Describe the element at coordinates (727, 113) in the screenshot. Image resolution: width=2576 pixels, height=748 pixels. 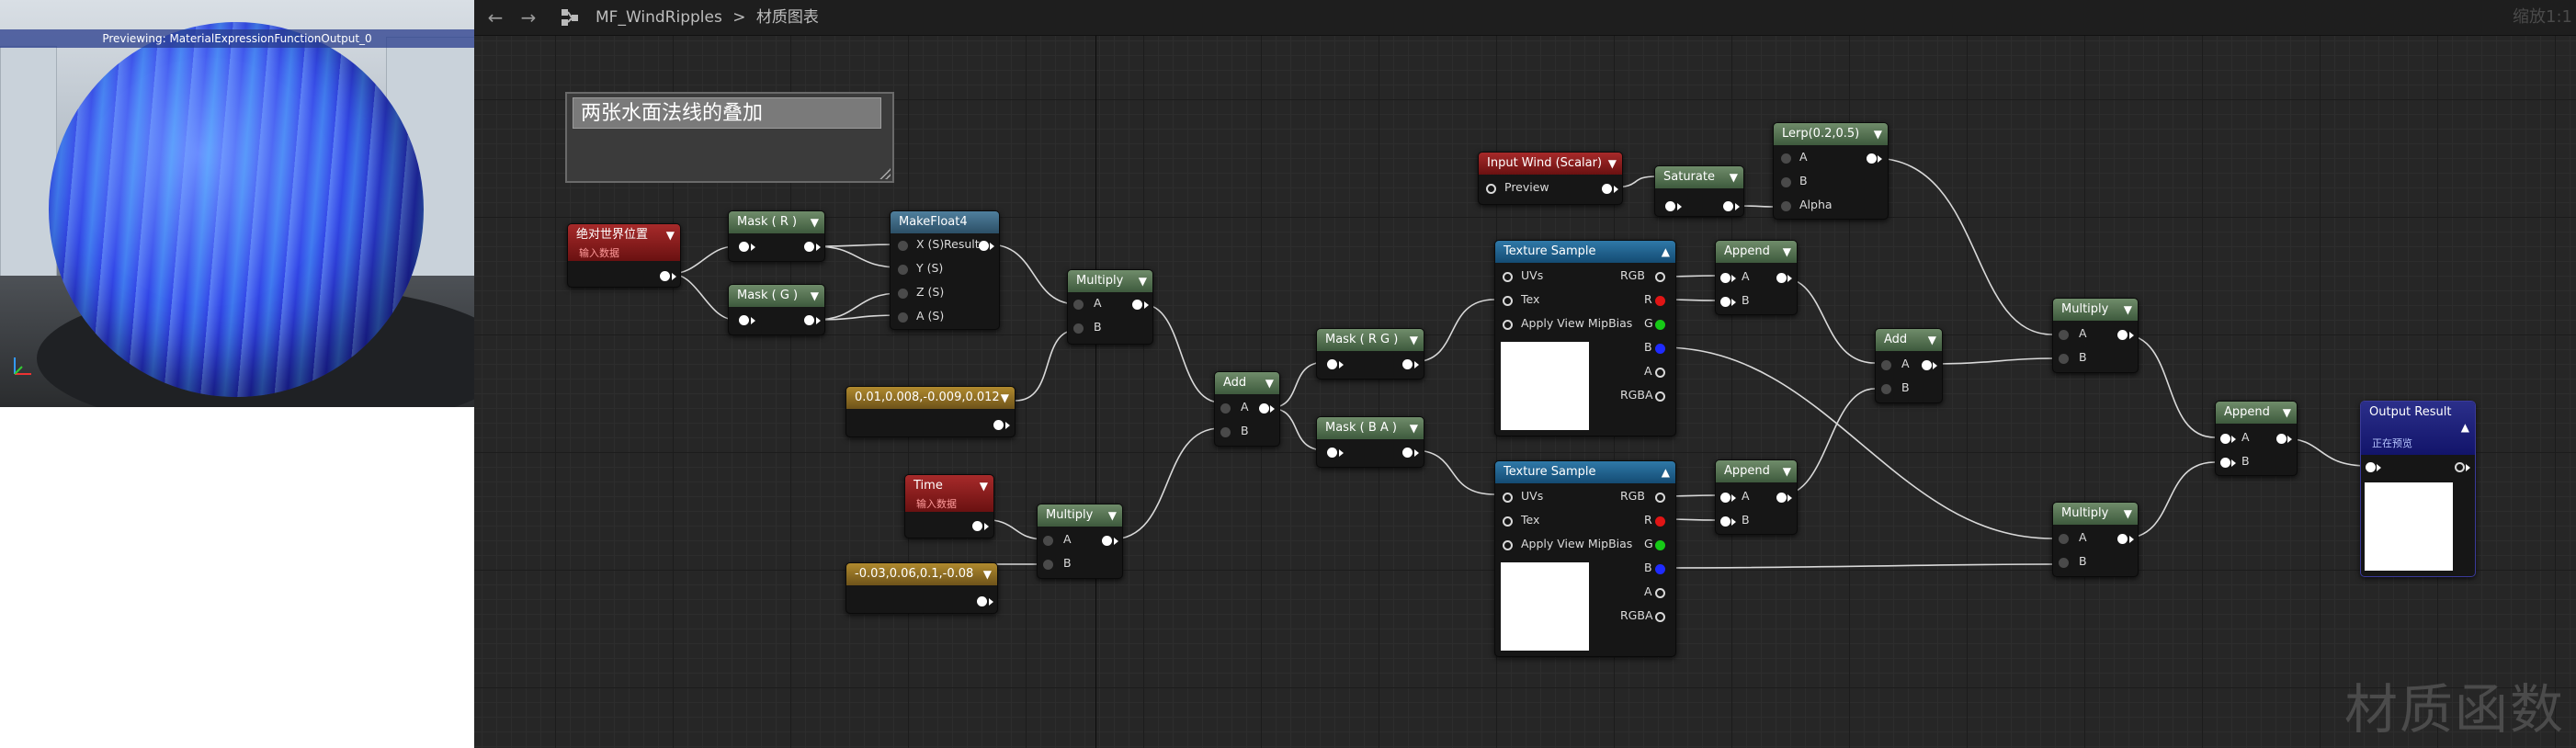
I see `comment-title: 两张水面法线的叠加` at that location.